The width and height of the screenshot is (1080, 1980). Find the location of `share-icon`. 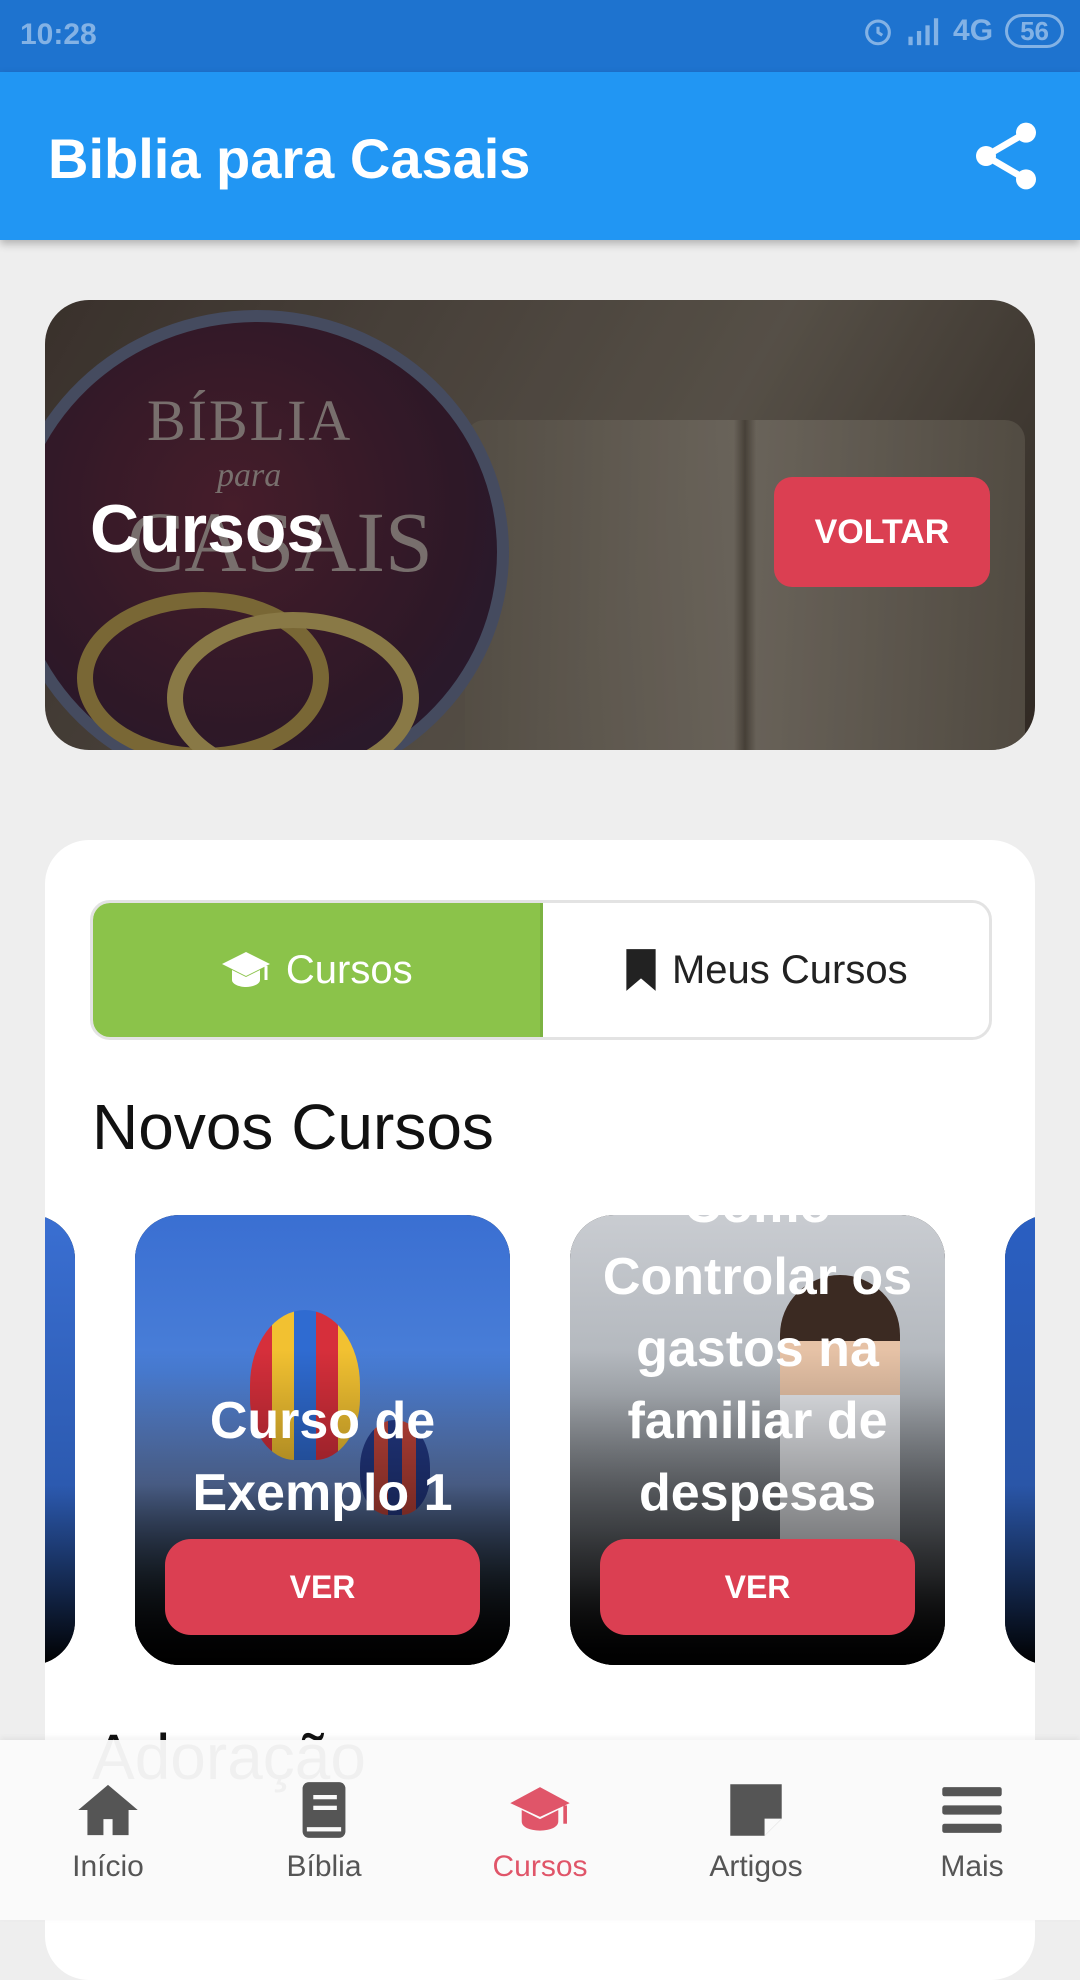

share-icon is located at coordinates (1006, 156).